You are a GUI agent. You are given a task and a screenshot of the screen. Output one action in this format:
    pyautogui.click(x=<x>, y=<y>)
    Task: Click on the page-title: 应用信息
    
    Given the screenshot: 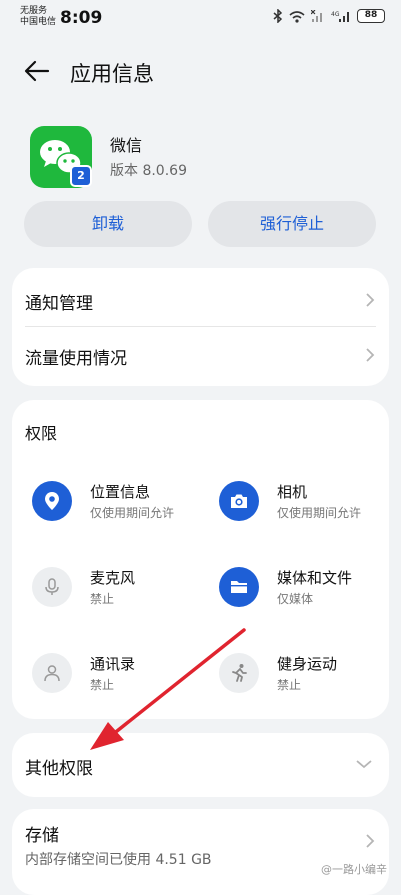 What is the action you would take?
    pyautogui.click(x=112, y=74)
    